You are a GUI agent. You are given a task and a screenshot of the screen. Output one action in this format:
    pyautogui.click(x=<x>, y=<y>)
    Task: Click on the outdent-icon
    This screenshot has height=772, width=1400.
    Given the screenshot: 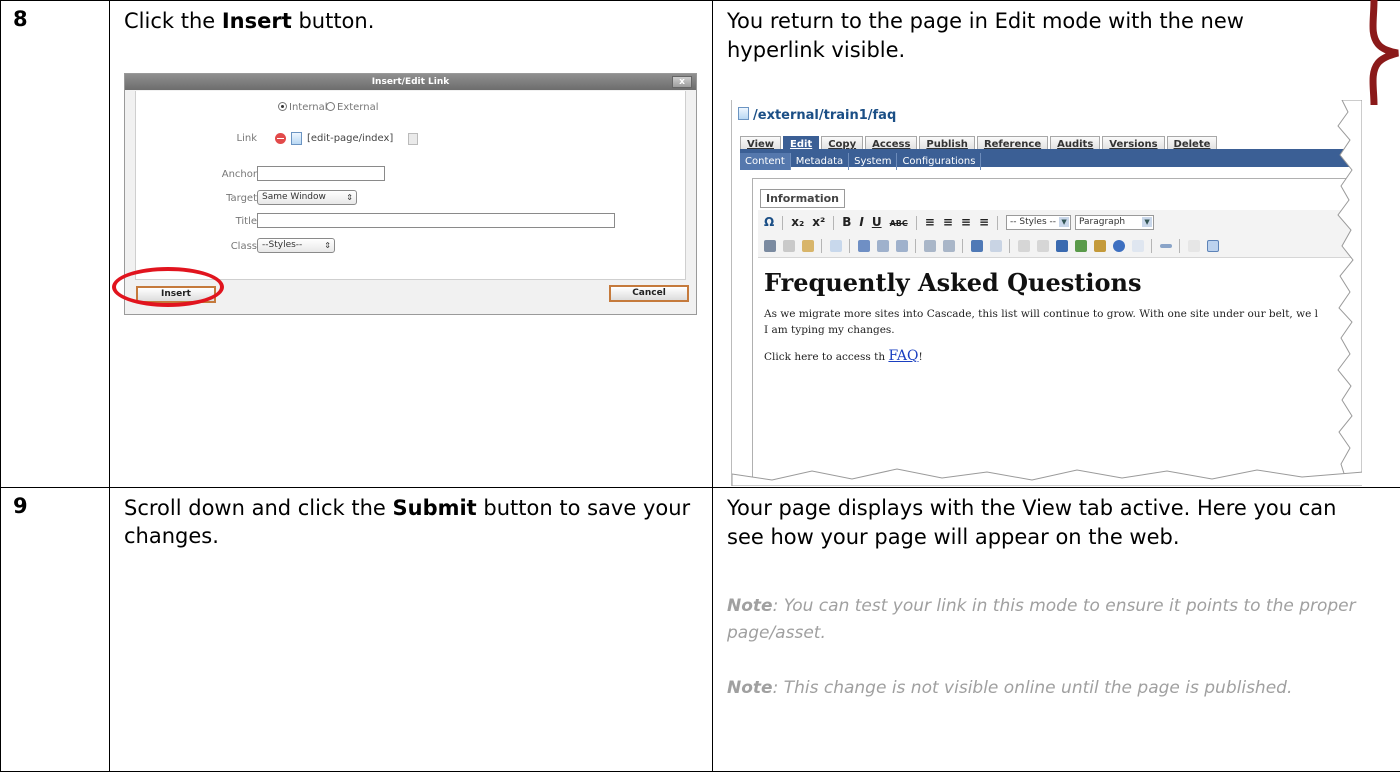 What is the action you would take?
    pyautogui.click(x=930, y=245)
    